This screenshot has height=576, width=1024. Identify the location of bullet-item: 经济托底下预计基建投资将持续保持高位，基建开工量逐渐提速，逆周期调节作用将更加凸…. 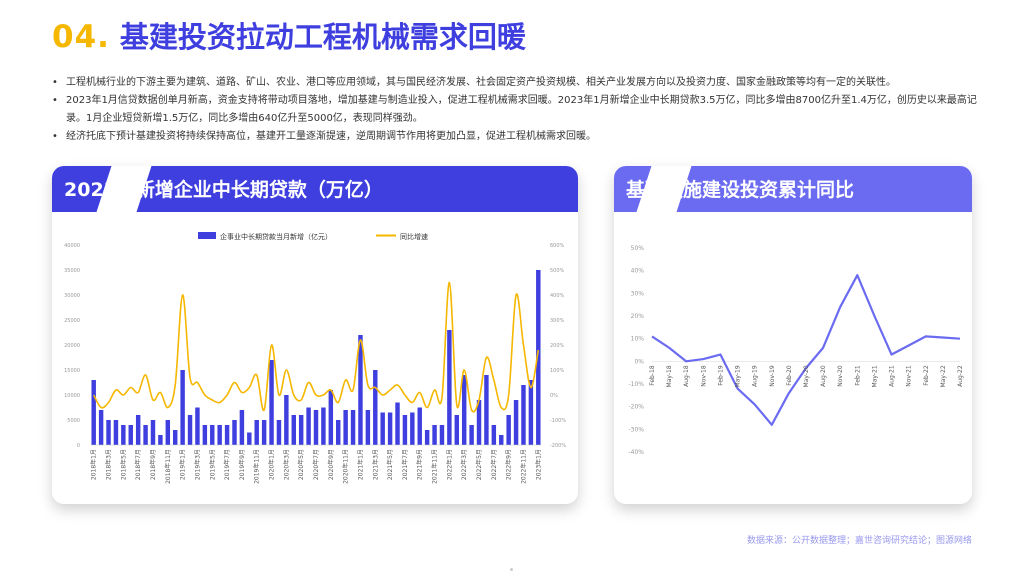
(517, 137).